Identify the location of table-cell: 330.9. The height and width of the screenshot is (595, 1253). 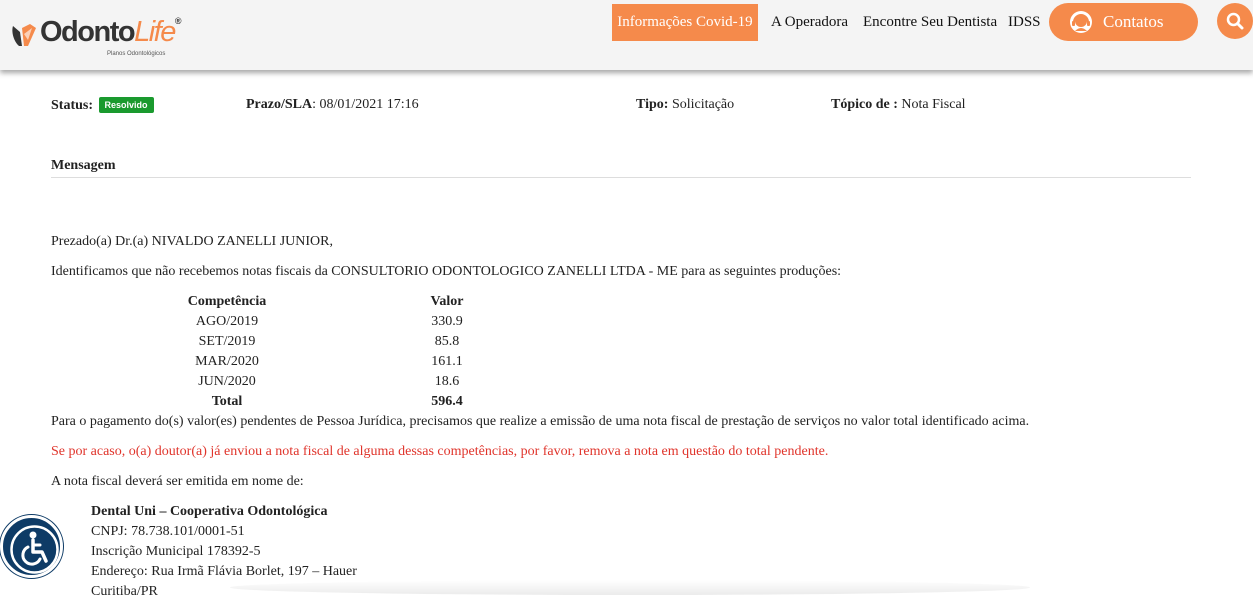
(447, 321).